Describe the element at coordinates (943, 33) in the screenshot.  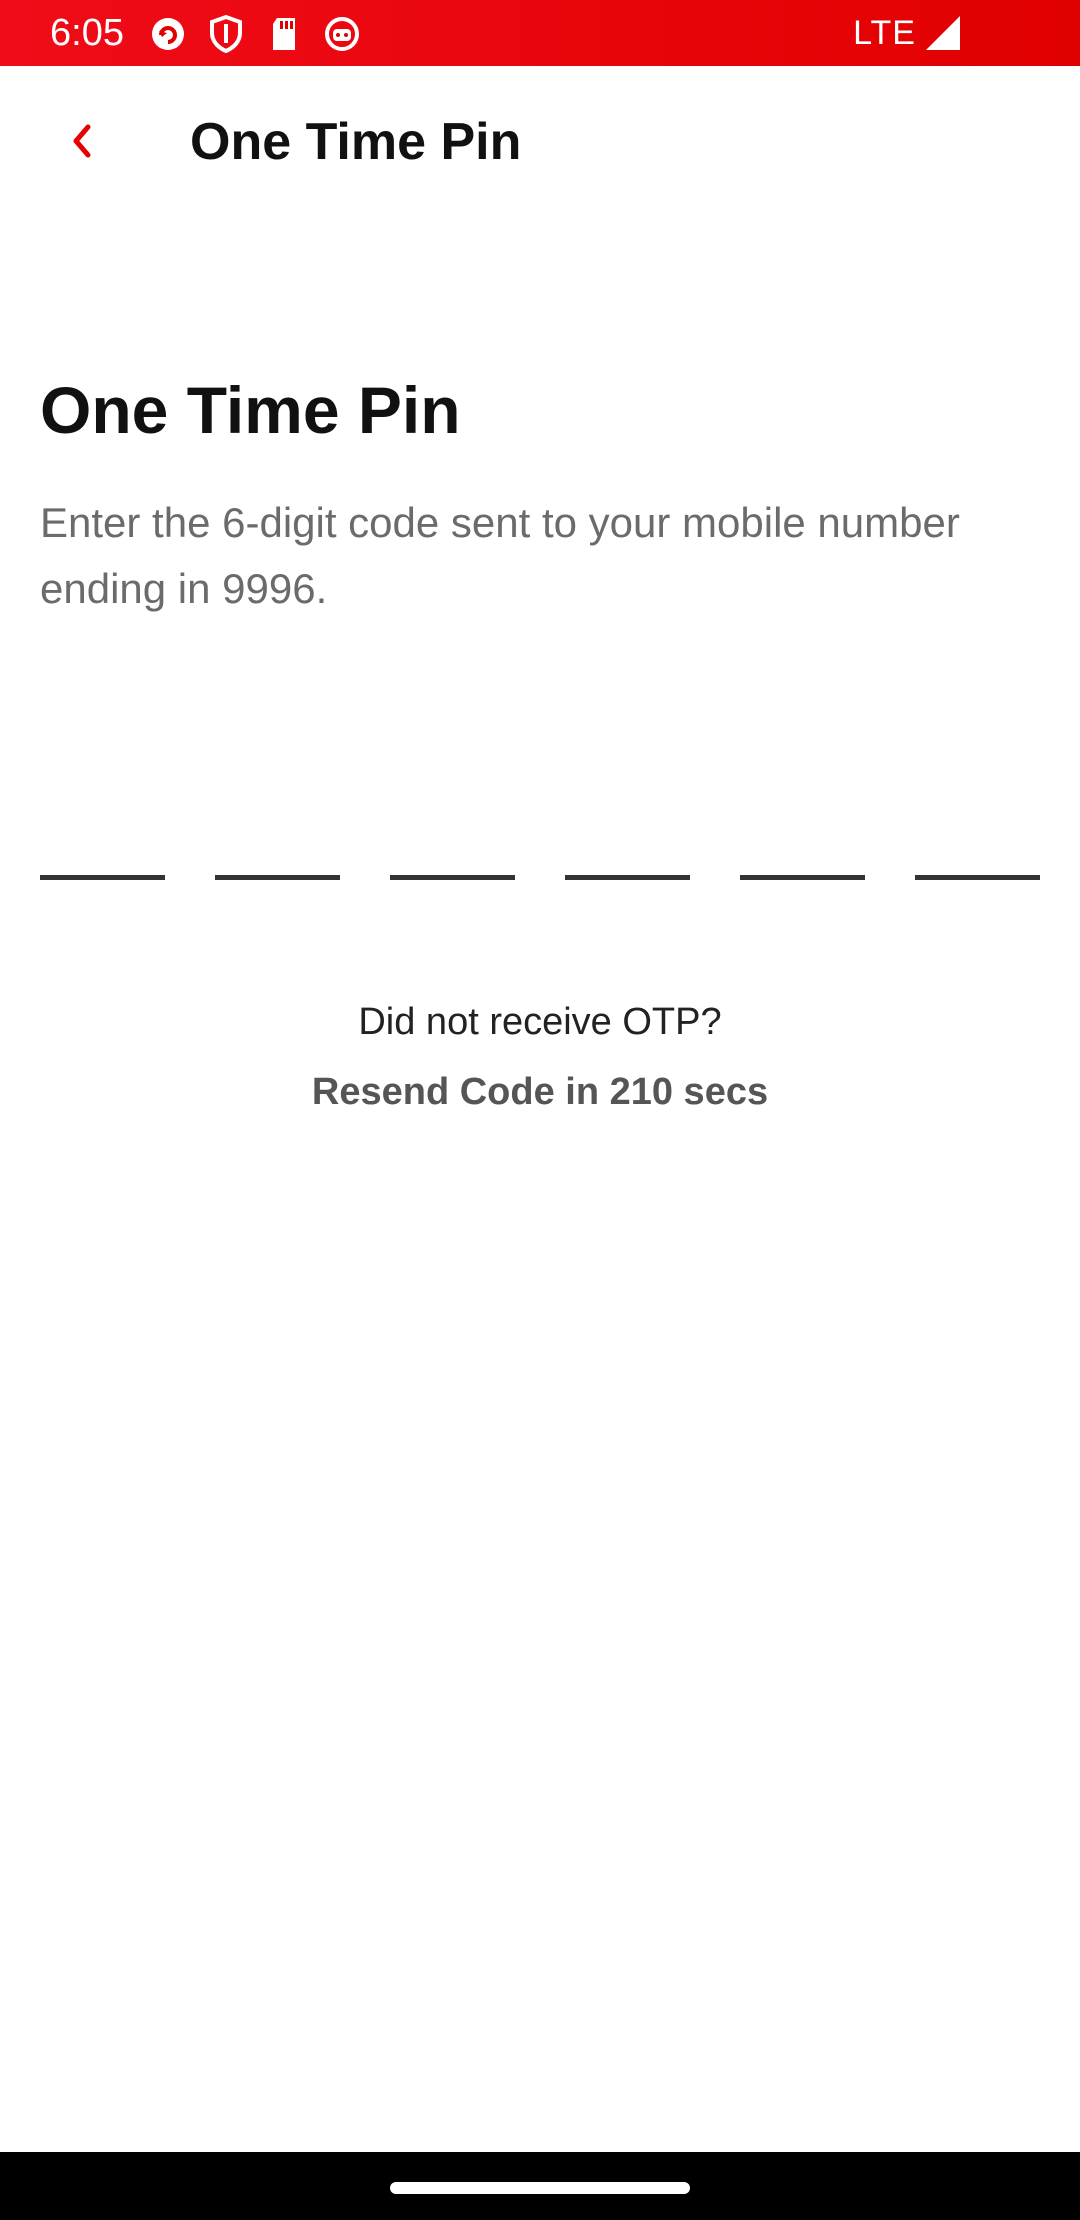
I see `signal-icon` at that location.